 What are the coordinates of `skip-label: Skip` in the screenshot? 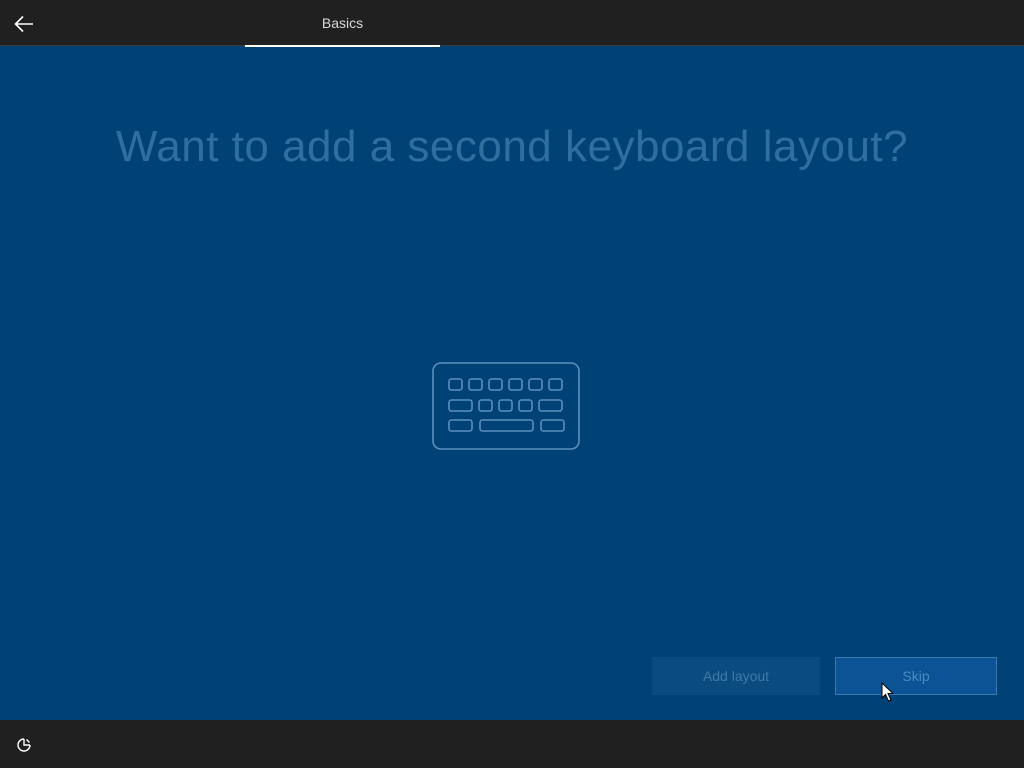 It's located at (916, 676).